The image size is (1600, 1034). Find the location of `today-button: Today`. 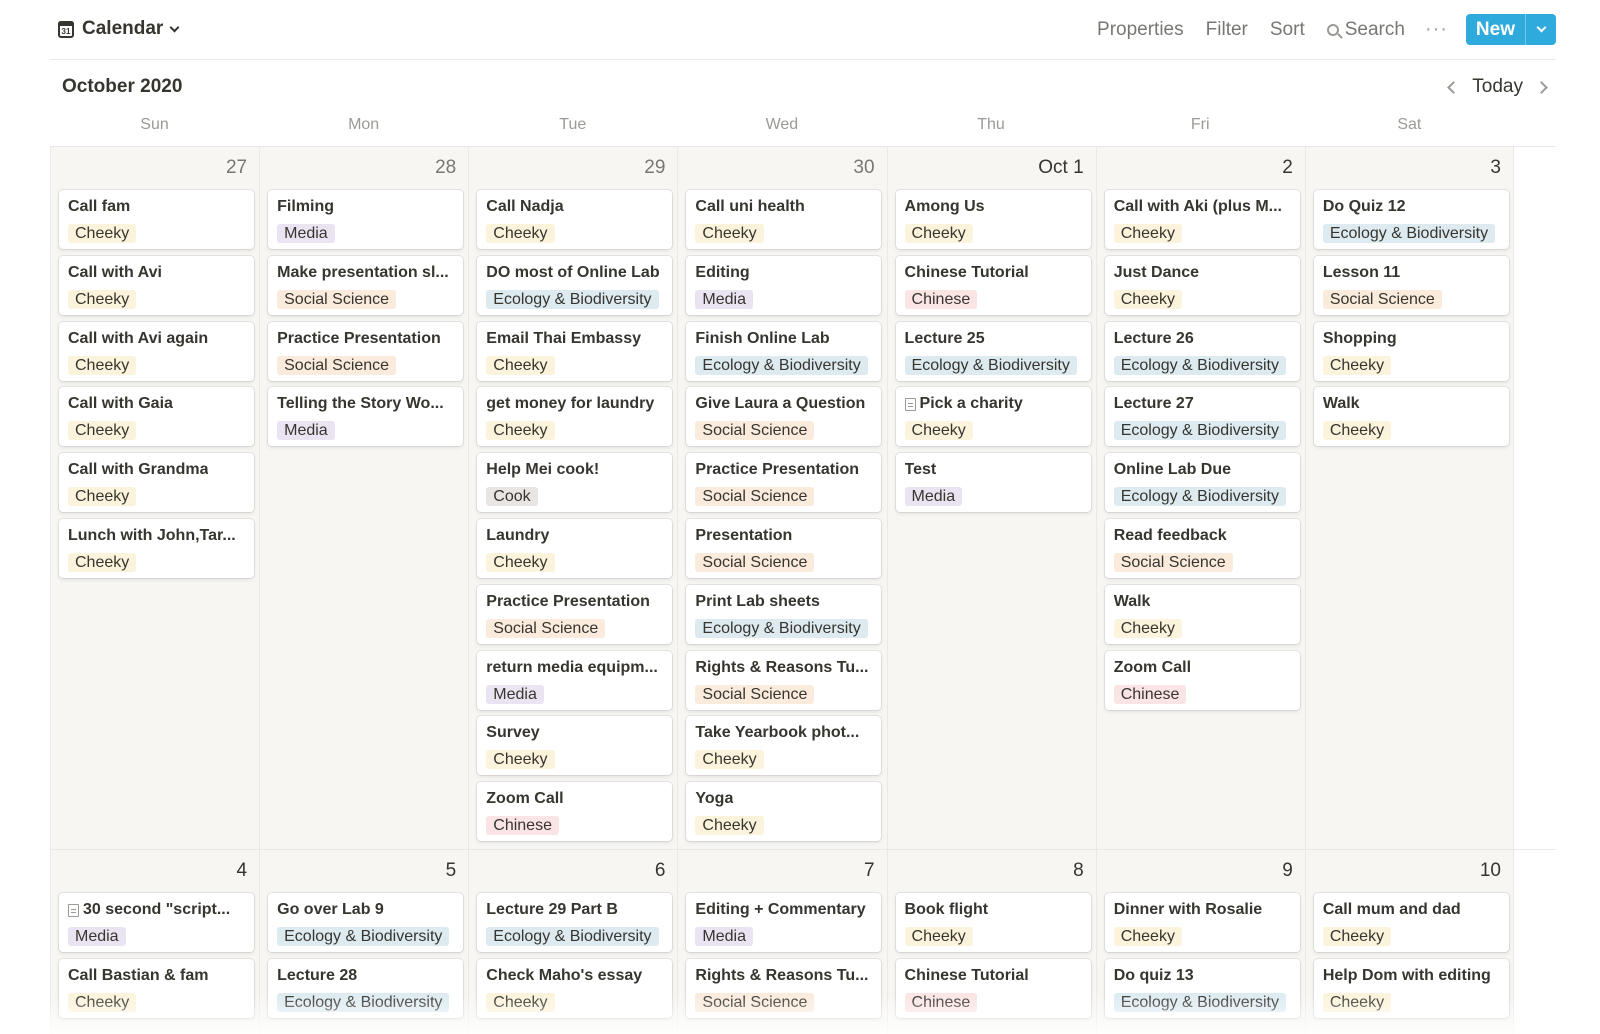

today-button: Today is located at coordinates (1497, 87).